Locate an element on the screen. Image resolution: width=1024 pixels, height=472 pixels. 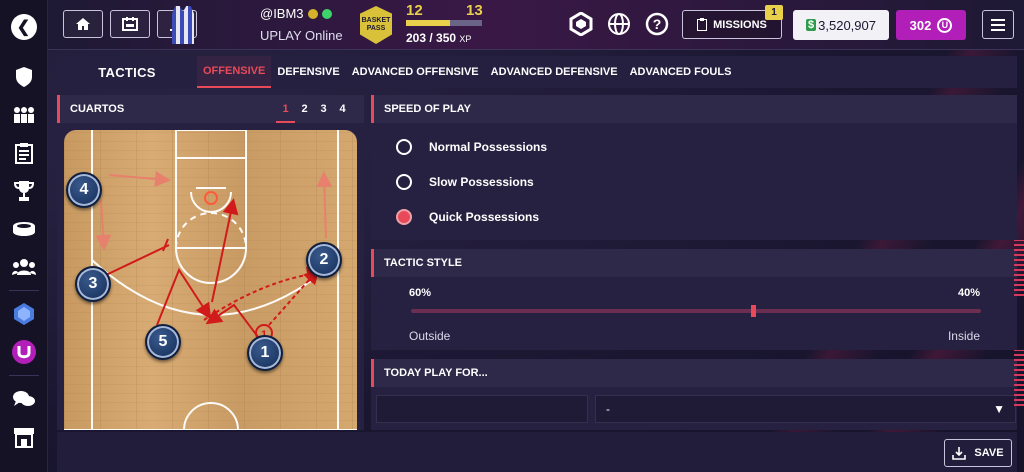
chat-icon is located at coordinates (23, 398).